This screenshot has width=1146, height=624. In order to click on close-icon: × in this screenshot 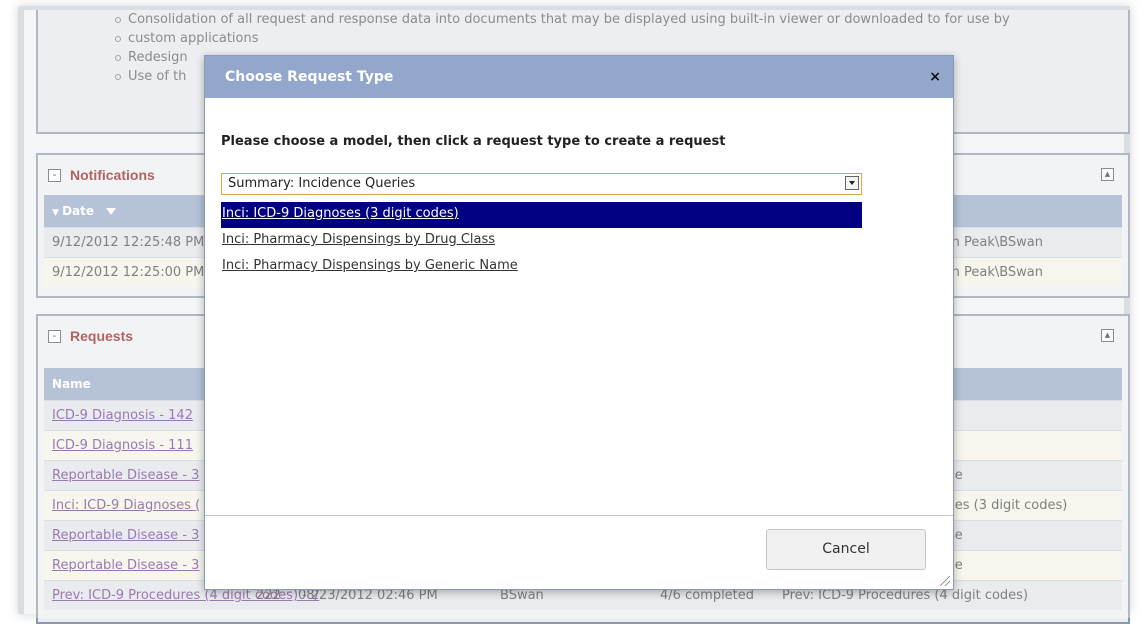, I will do `click(935, 77)`.